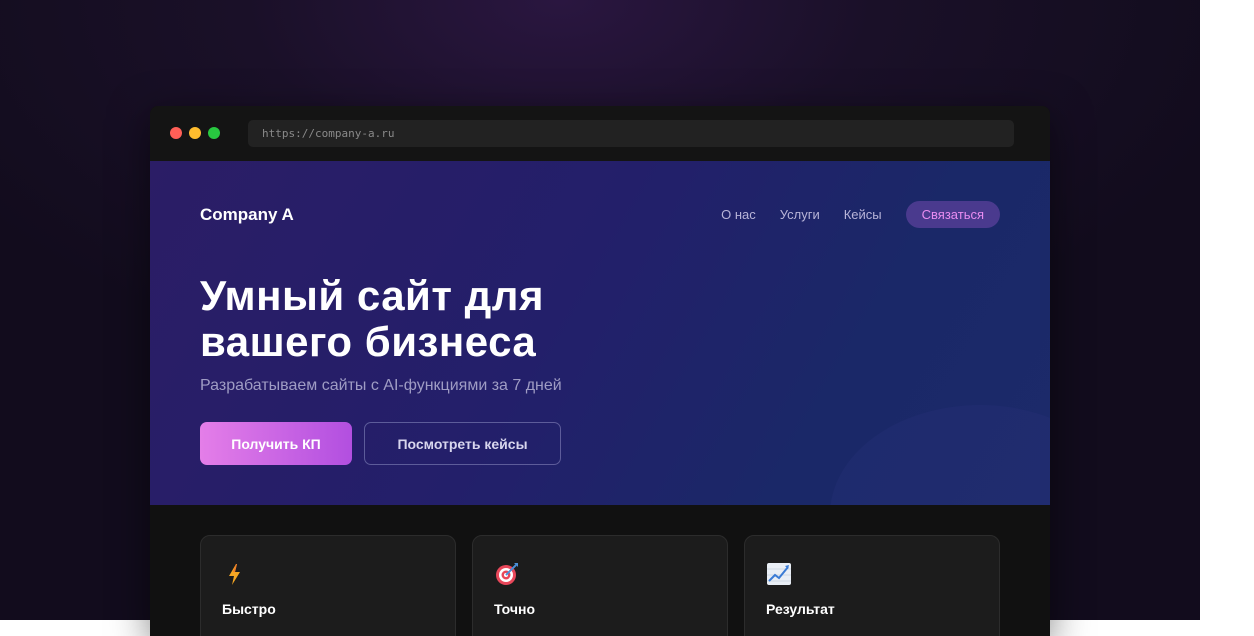  I want to click on hero-decoration, so click(940, 455).